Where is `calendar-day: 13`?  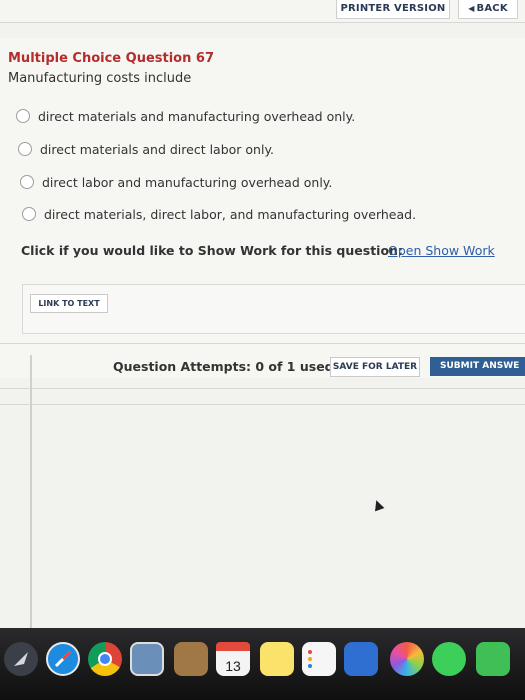 calendar-day: 13 is located at coordinates (233, 666).